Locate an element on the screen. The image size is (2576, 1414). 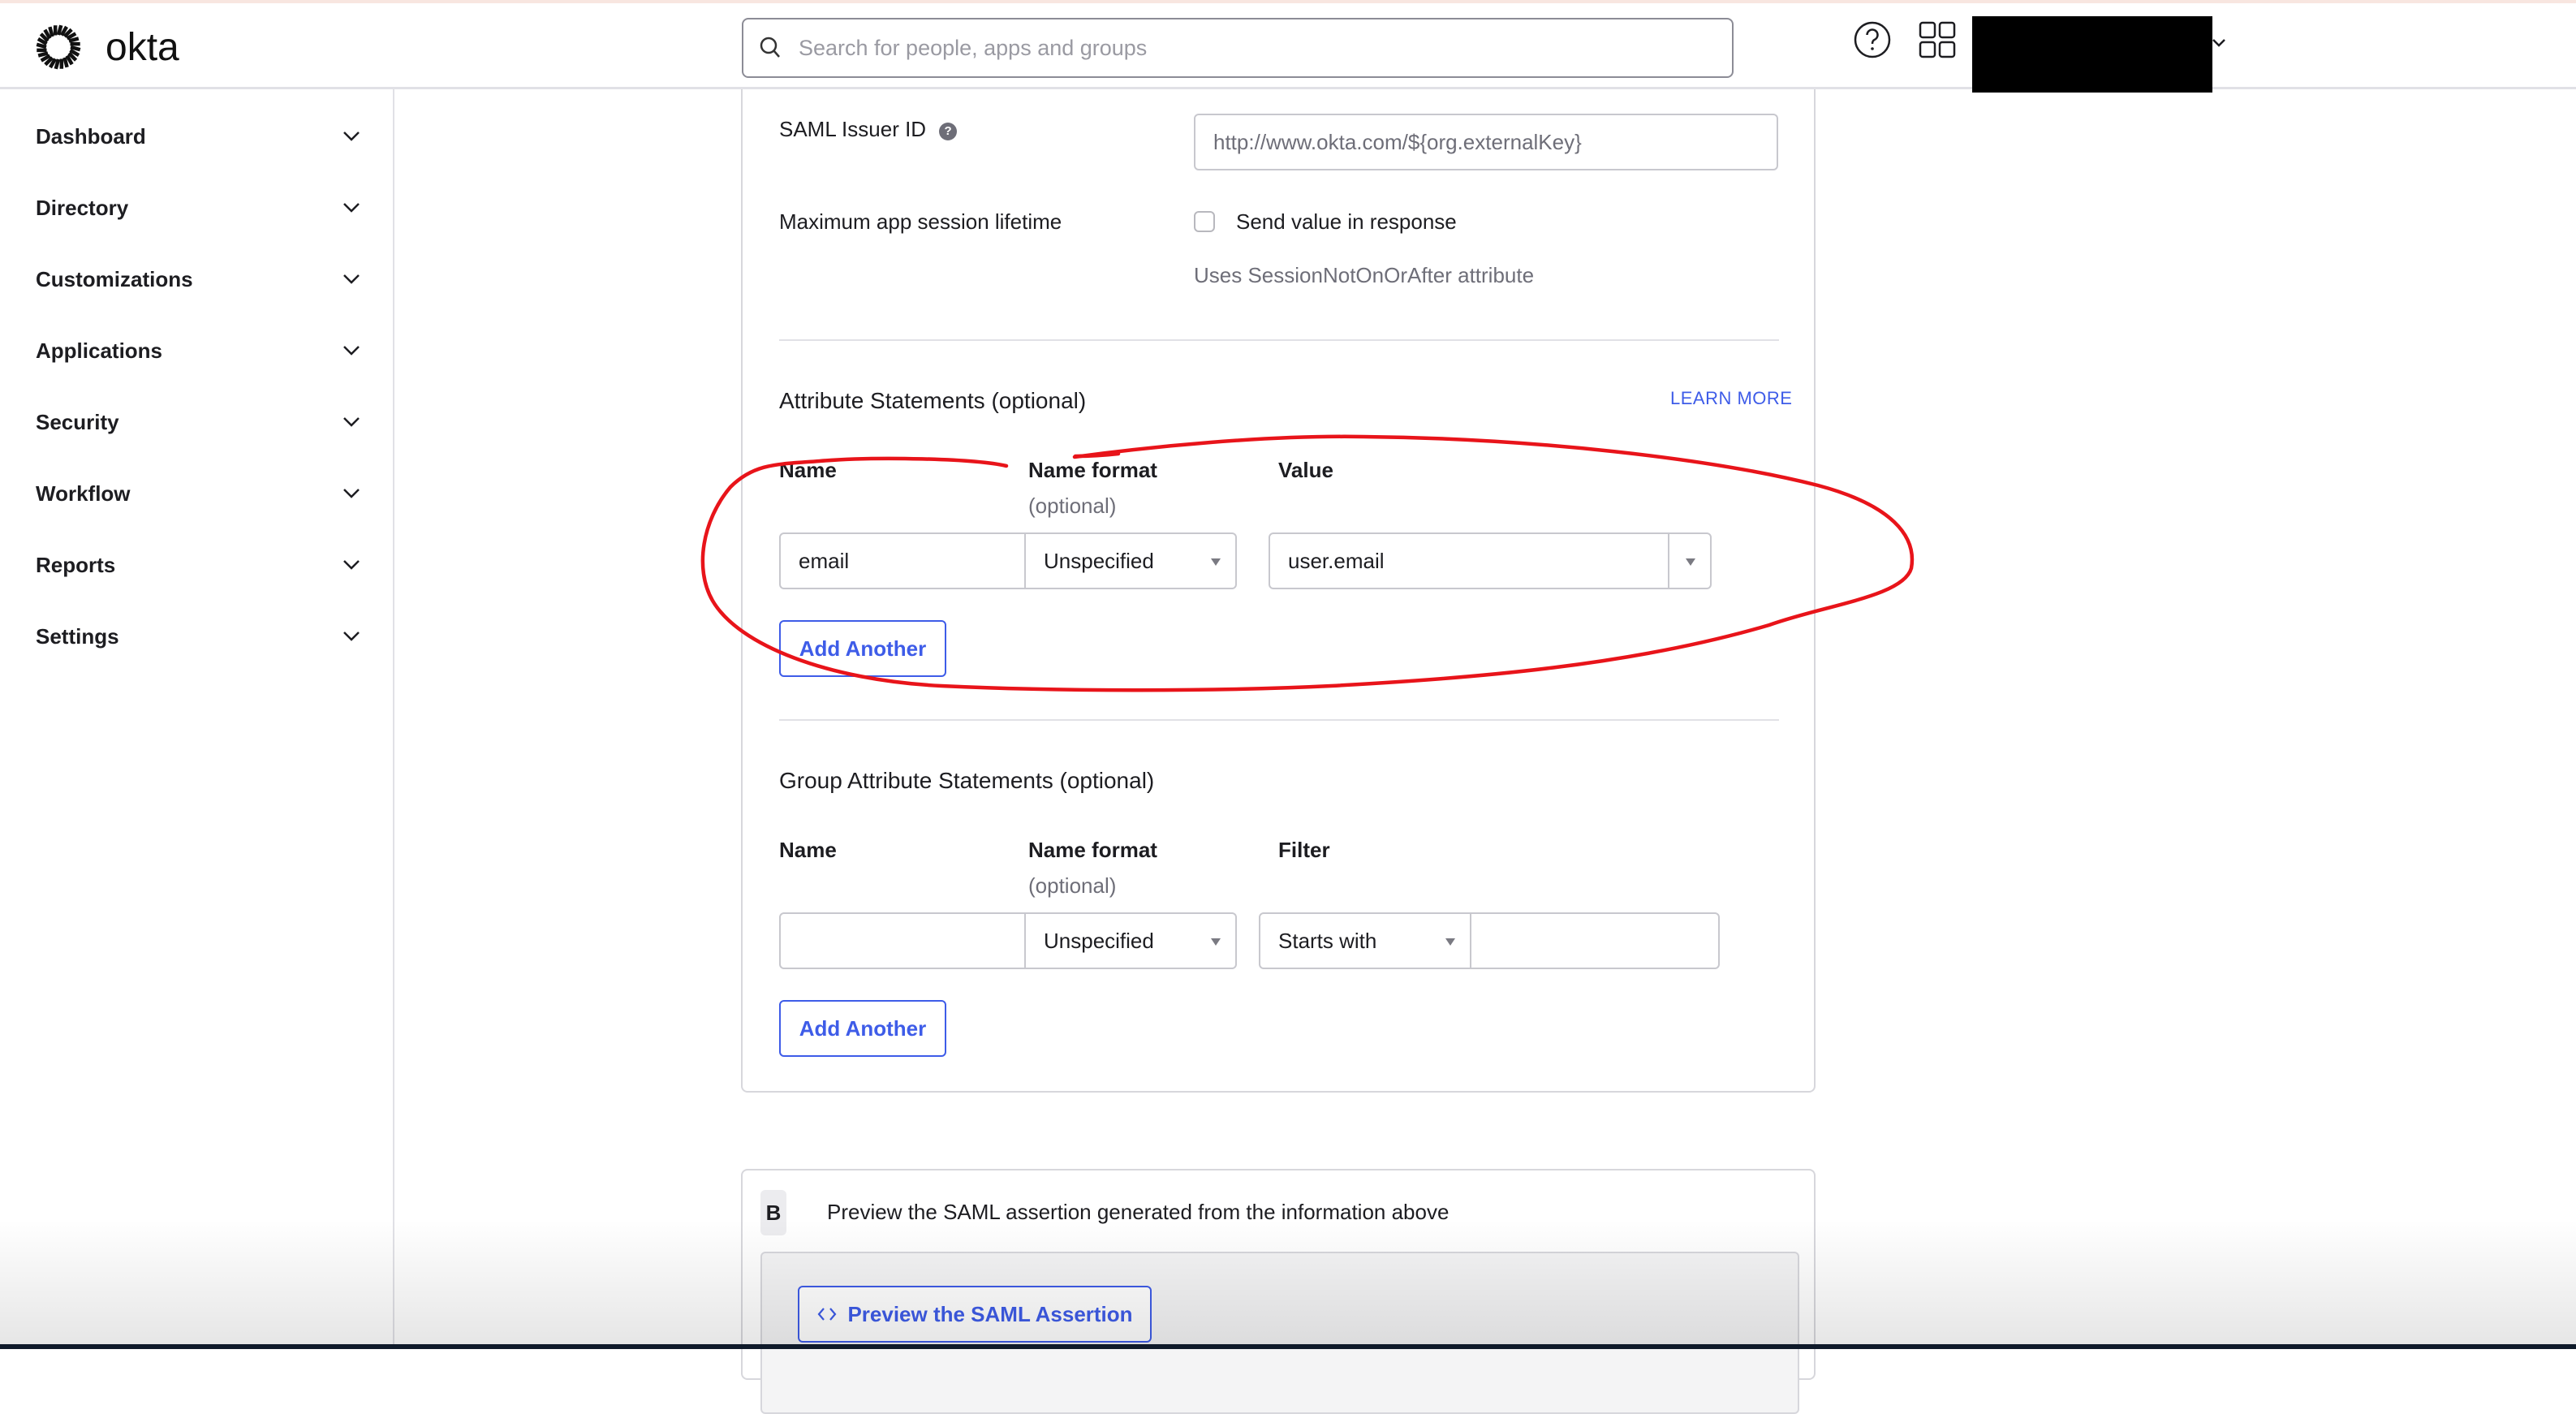
session-lifetime-label: Maximum app session lifetime is located at coordinates (921, 222).